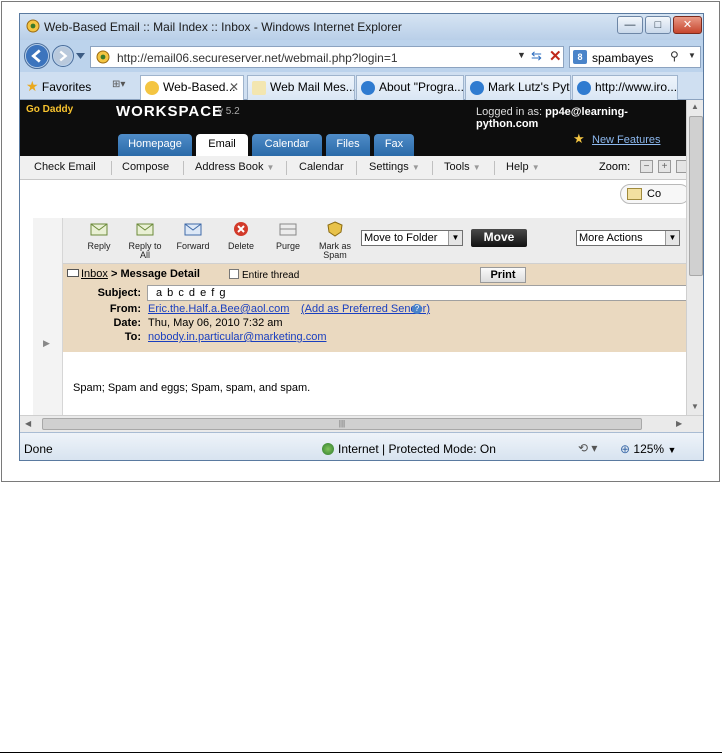 This screenshot has width=722, height=755. I want to click on maximize-button: □, so click(658, 25).